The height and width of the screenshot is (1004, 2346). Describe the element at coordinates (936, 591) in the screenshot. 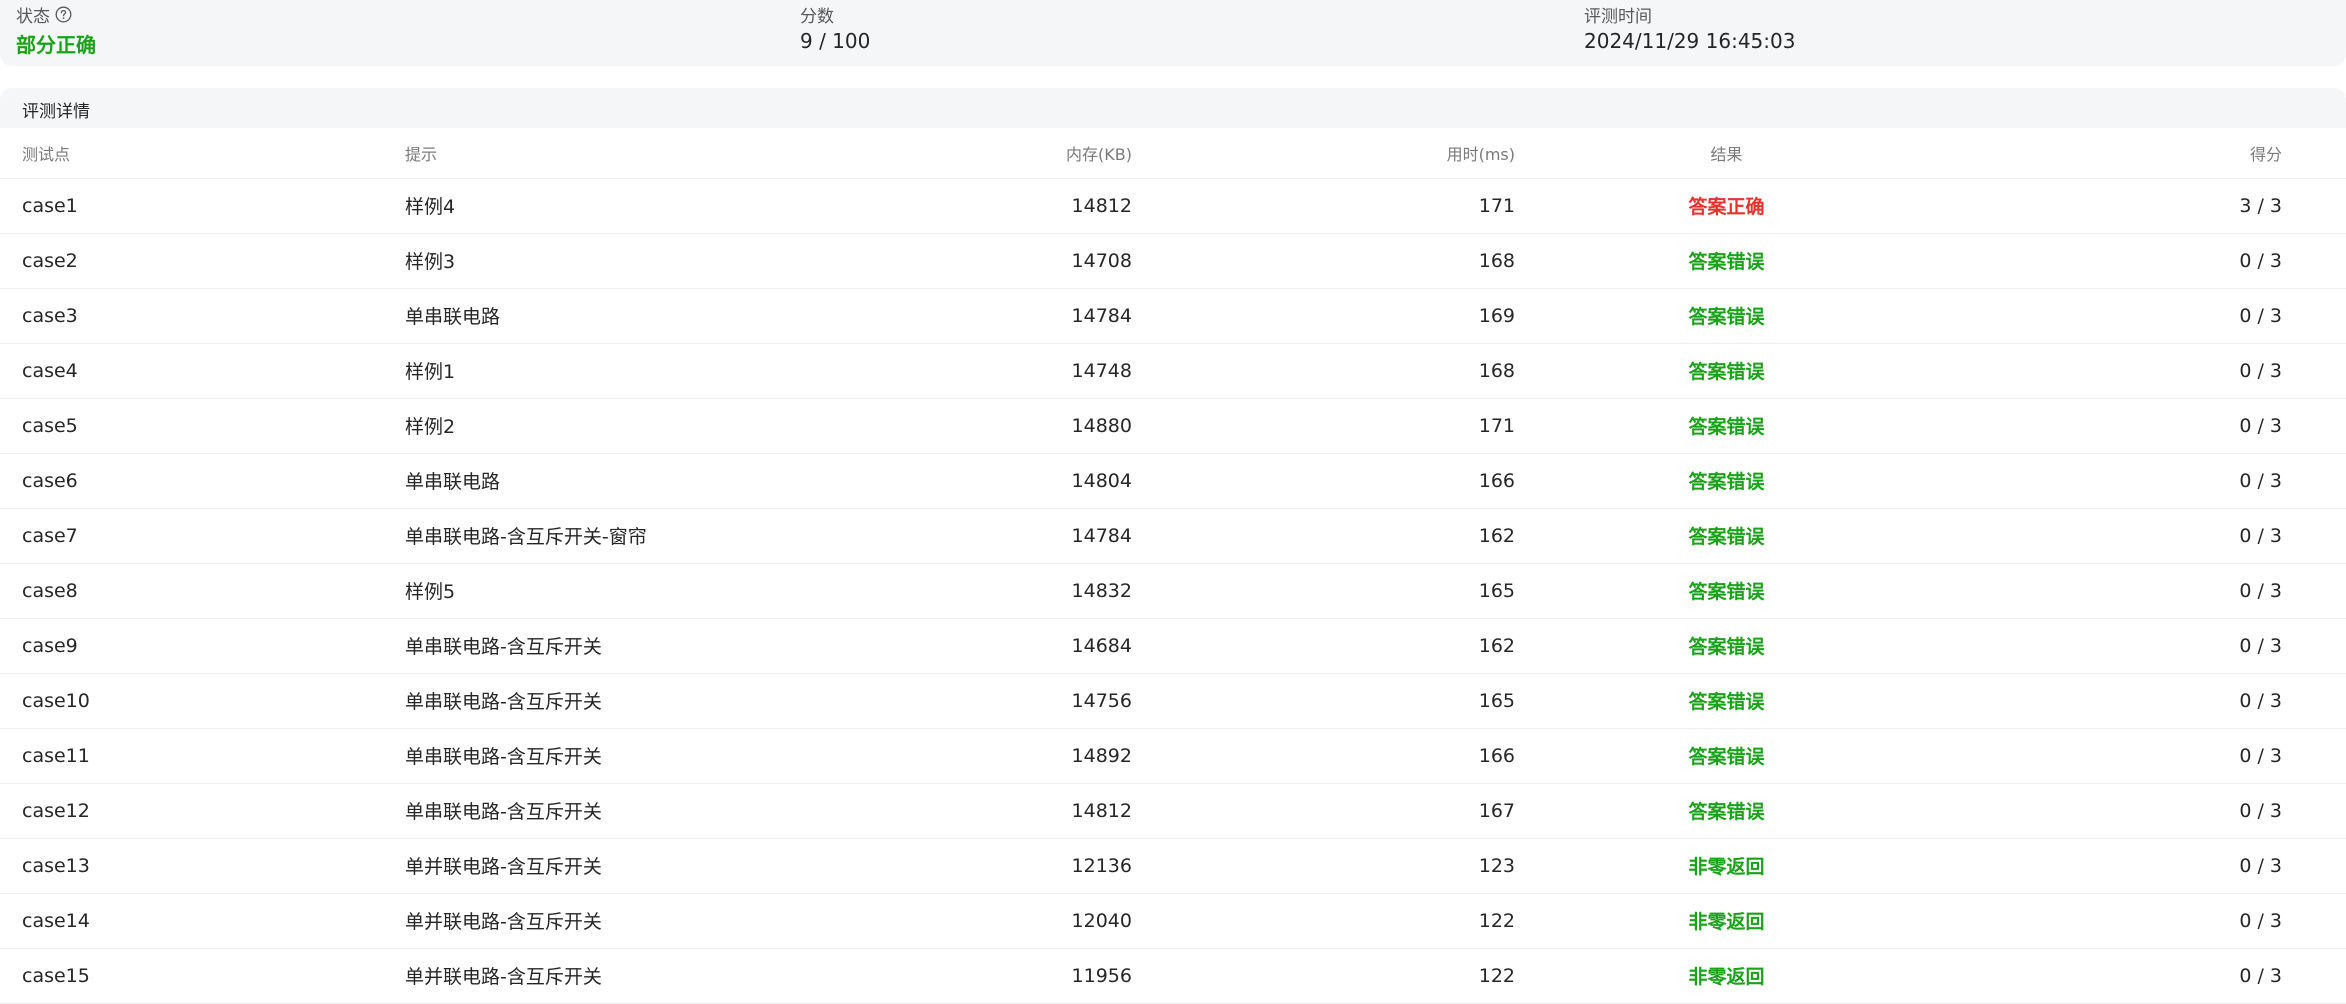

I see `case-memory: 14832` at that location.